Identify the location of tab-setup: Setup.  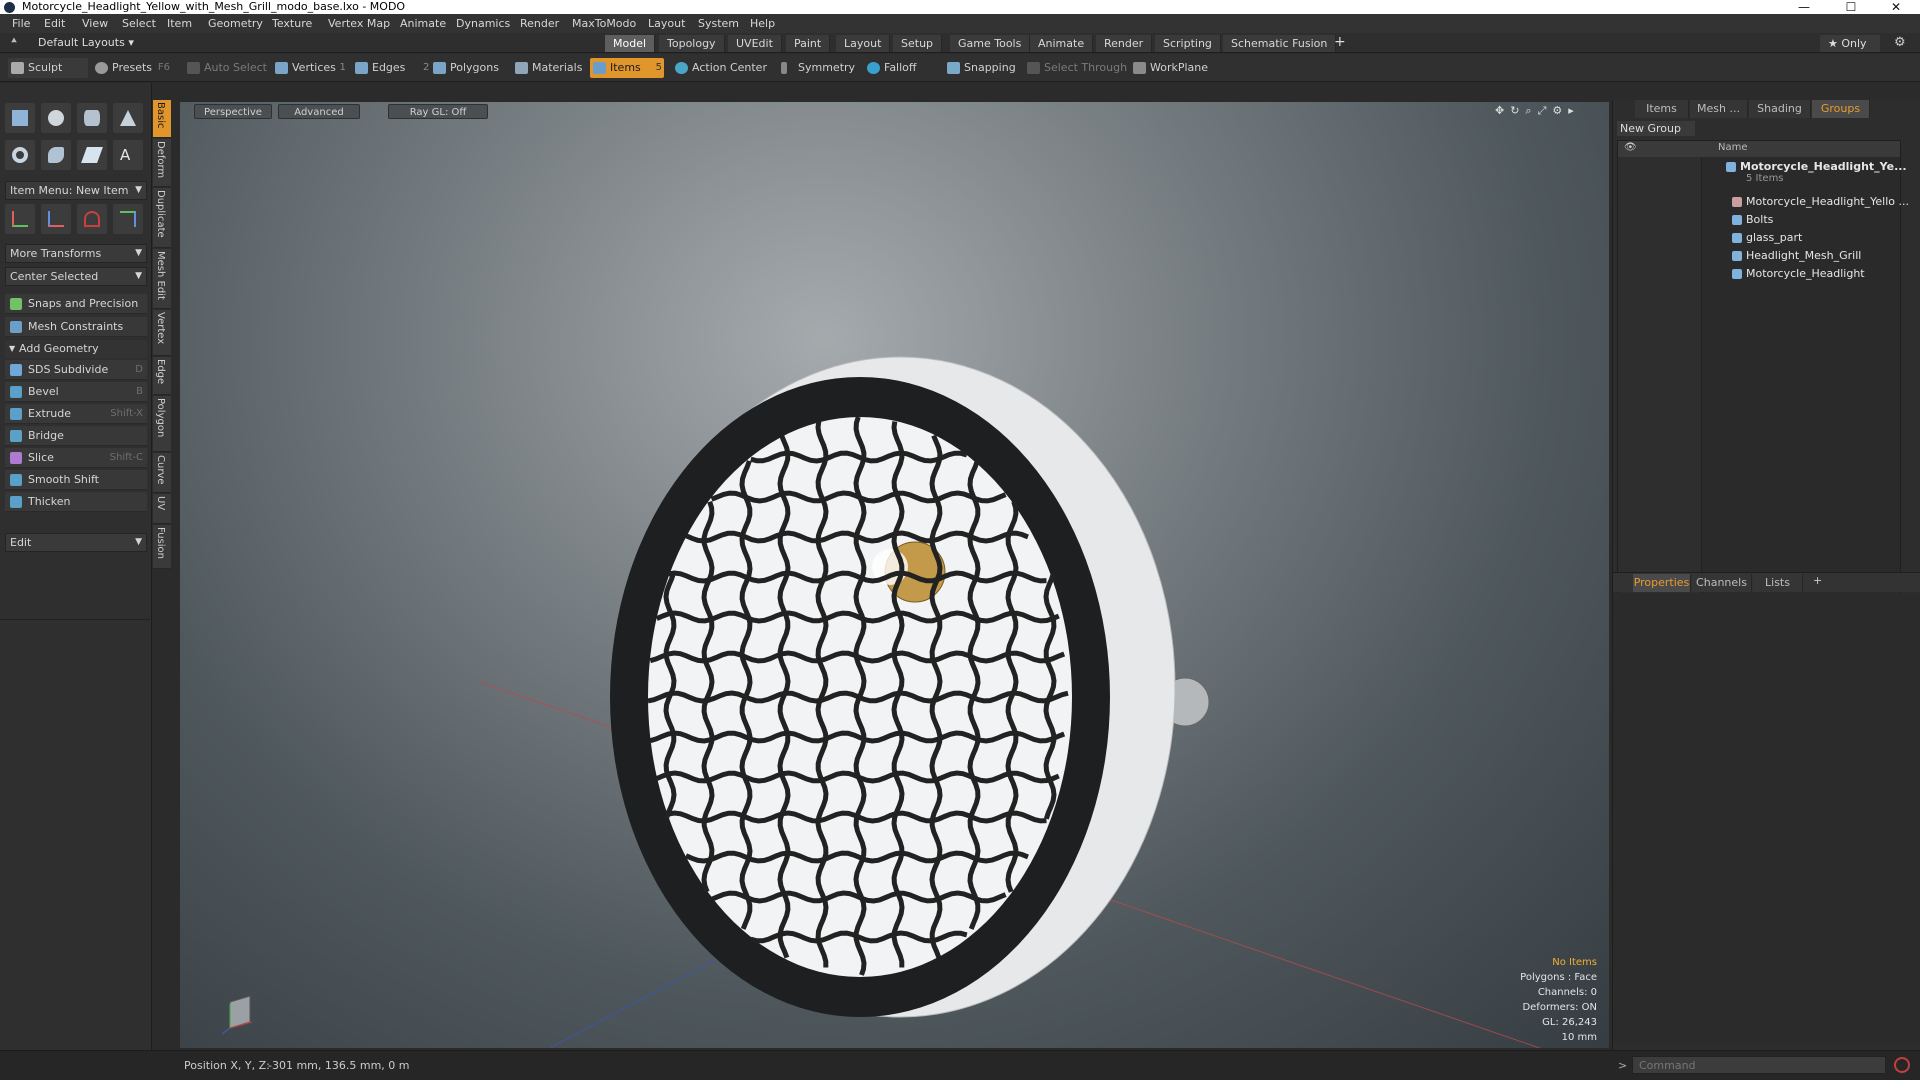
(918, 43).